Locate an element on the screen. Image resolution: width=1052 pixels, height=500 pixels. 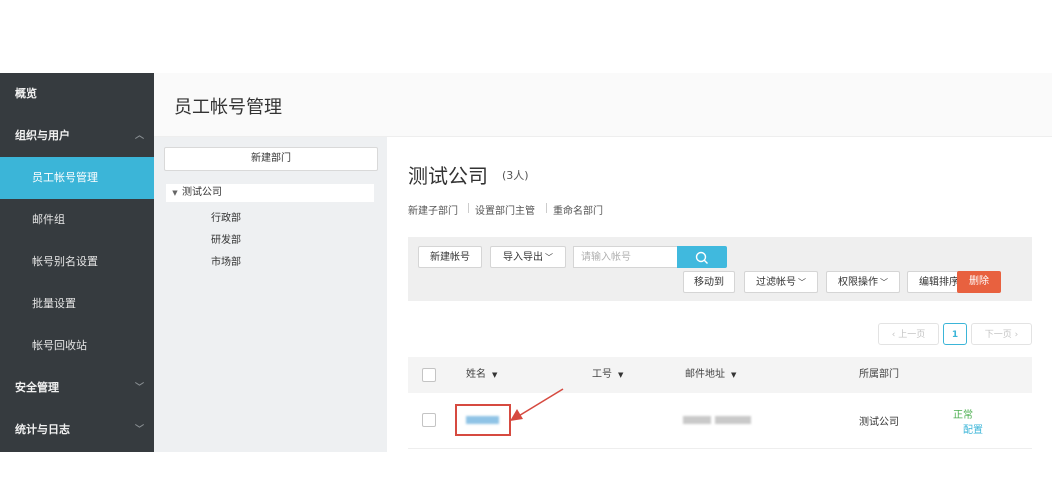
row-checkbox is located at coordinates (429, 420).